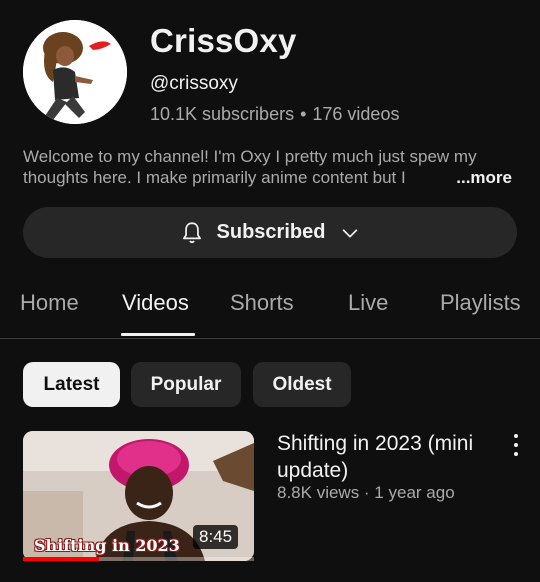  What do you see at coordinates (482, 177) in the screenshot?
I see `more-link: ...more` at bounding box center [482, 177].